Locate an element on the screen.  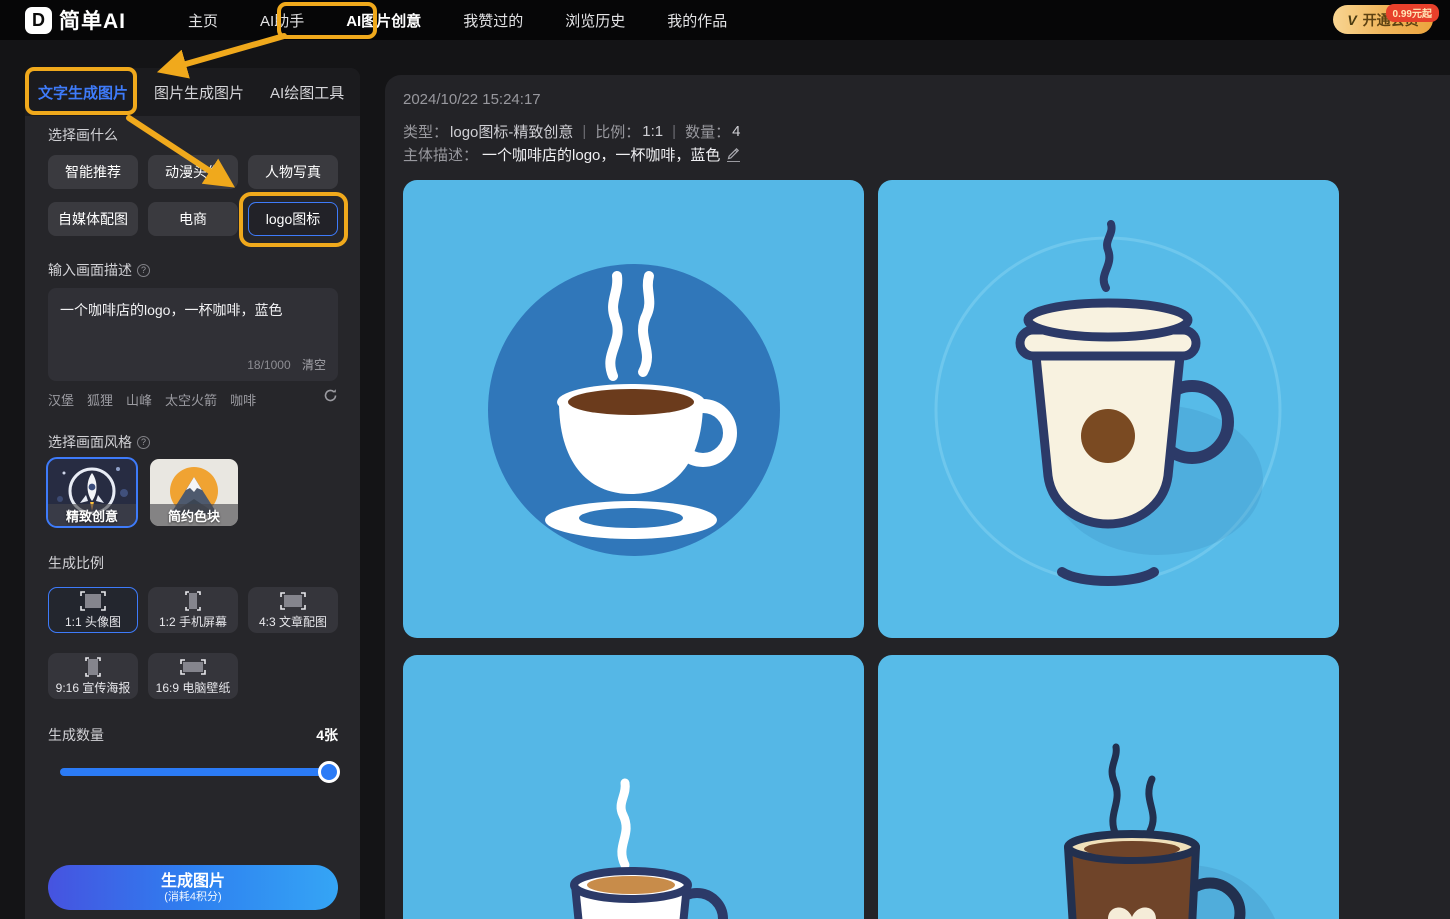
ratio-label: 比例： is located at coordinates (618, 132).